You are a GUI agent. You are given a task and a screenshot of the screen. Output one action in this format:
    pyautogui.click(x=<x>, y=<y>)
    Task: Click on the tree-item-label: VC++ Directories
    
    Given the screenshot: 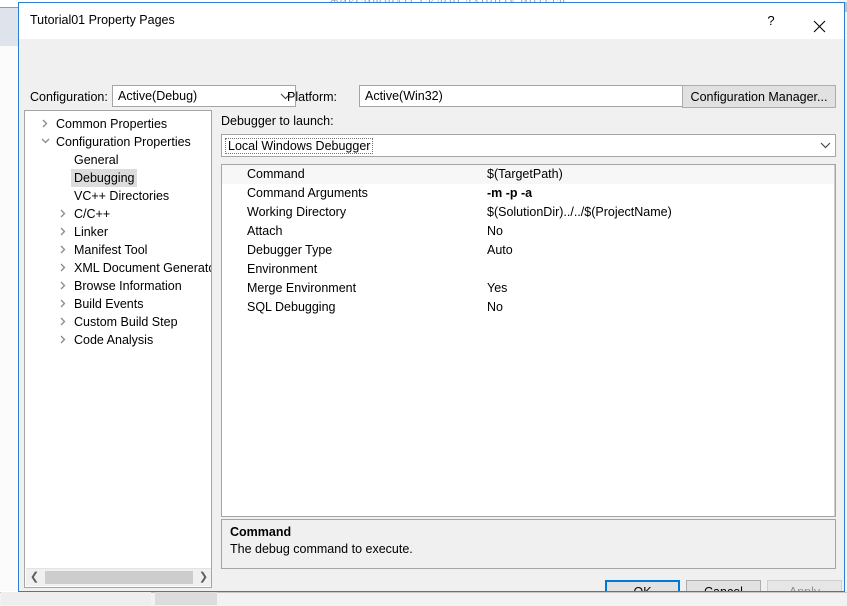 What is the action you would take?
    pyautogui.click(x=121, y=196)
    